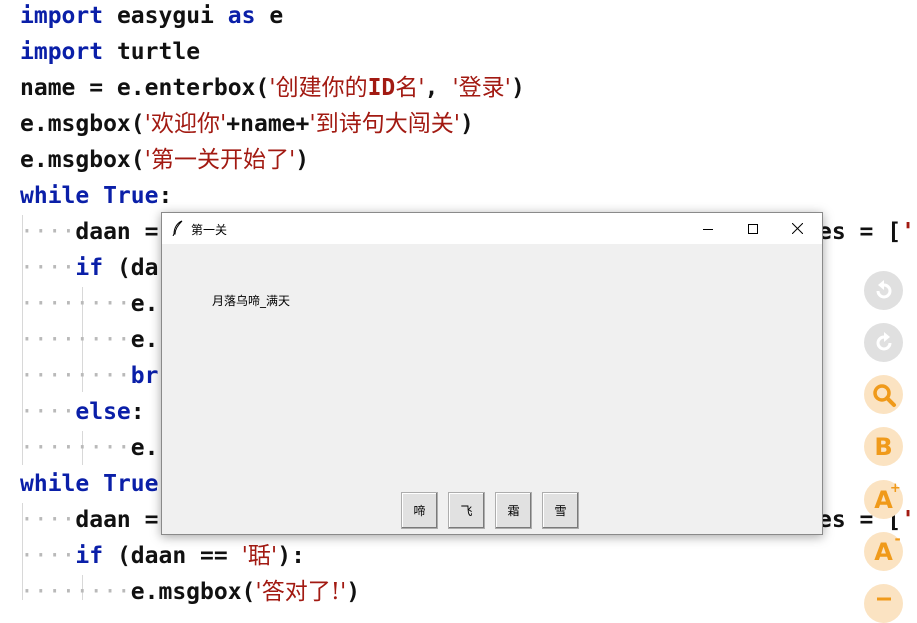  I want to click on code-line-15: ····daan =, so click(89, 520).